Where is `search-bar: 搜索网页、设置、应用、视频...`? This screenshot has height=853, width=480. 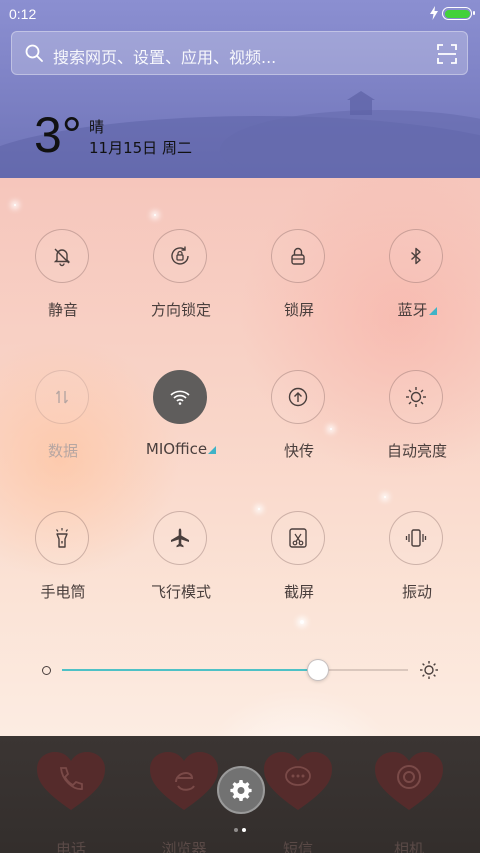 search-bar: 搜索网页、设置、应用、视频... is located at coordinates (239, 53).